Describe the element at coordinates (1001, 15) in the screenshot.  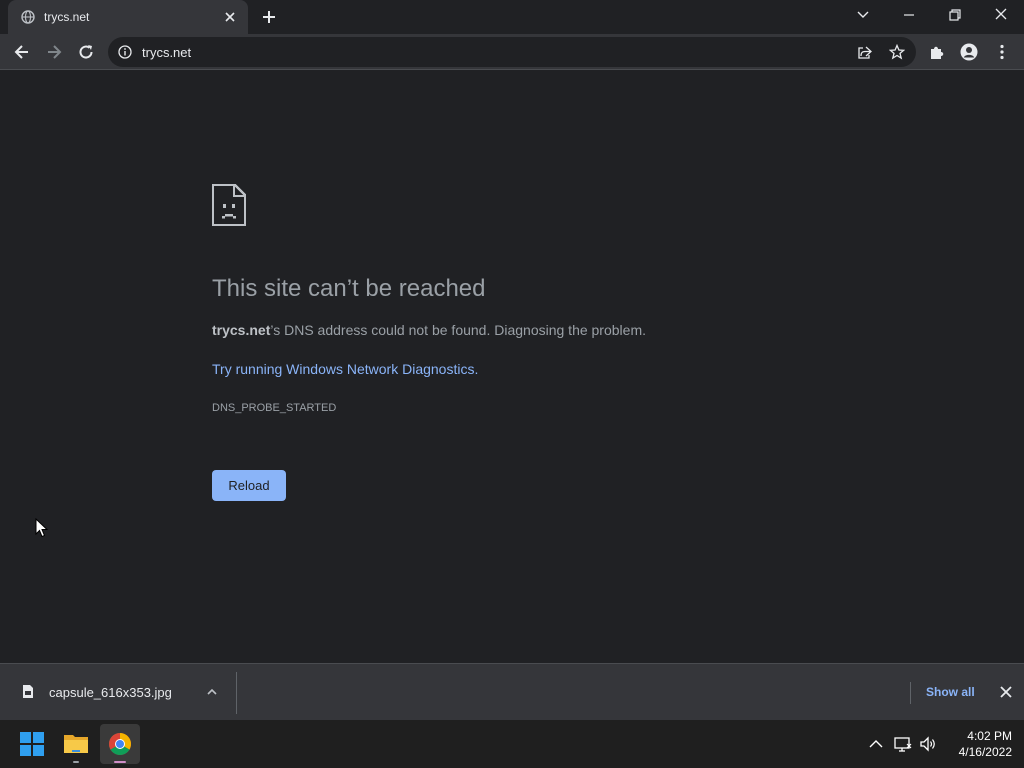
I see `close-window-icon` at that location.